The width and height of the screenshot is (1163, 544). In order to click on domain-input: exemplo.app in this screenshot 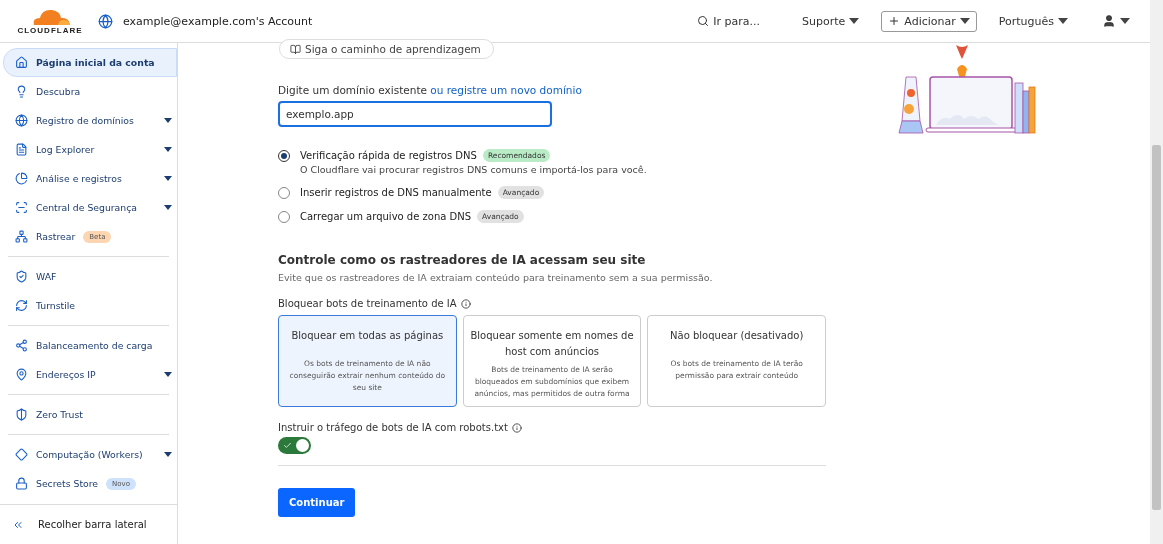, I will do `click(415, 114)`.